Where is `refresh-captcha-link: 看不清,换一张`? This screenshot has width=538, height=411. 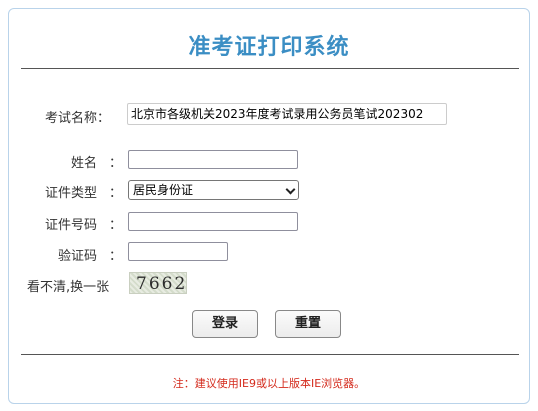
refresh-captcha-link: 看不清,换一张 is located at coordinates (68, 285).